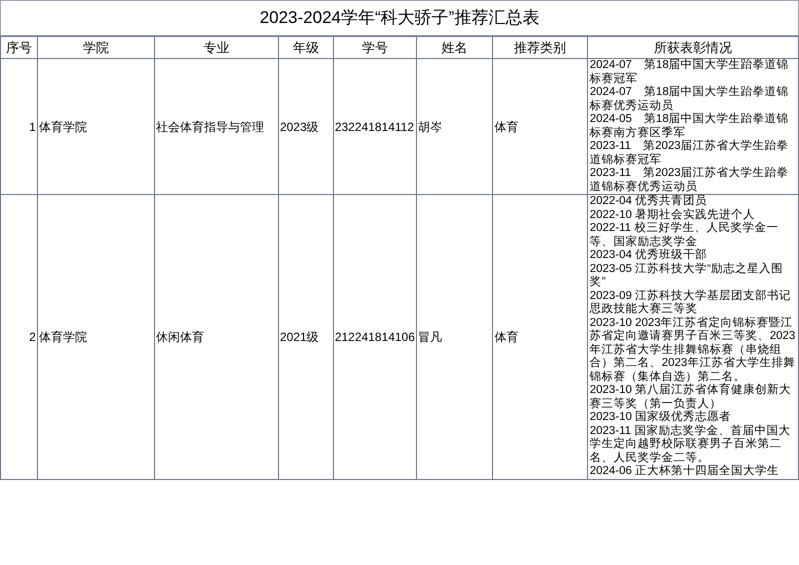 This screenshot has height=565, width=799. I want to click on table-cell: 2023级, so click(299, 127).